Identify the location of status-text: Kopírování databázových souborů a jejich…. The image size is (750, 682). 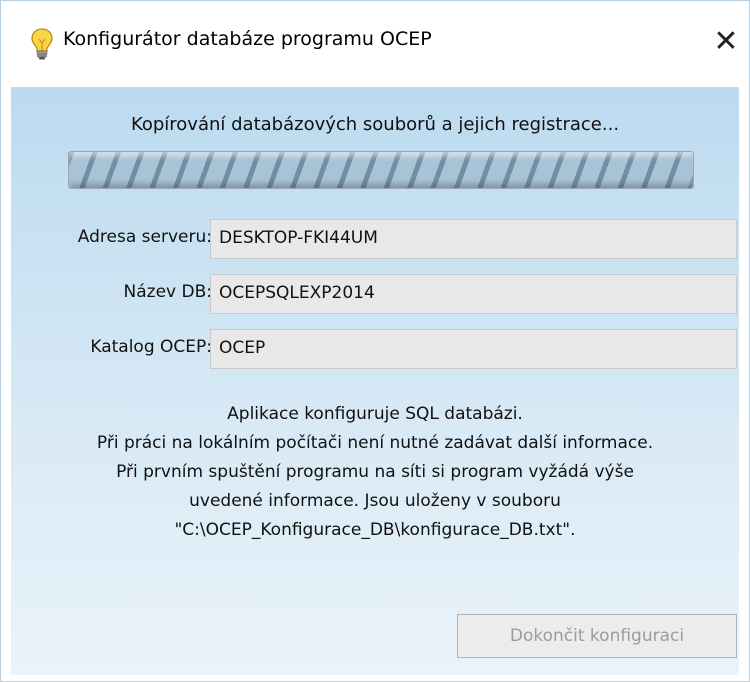
(375, 124).